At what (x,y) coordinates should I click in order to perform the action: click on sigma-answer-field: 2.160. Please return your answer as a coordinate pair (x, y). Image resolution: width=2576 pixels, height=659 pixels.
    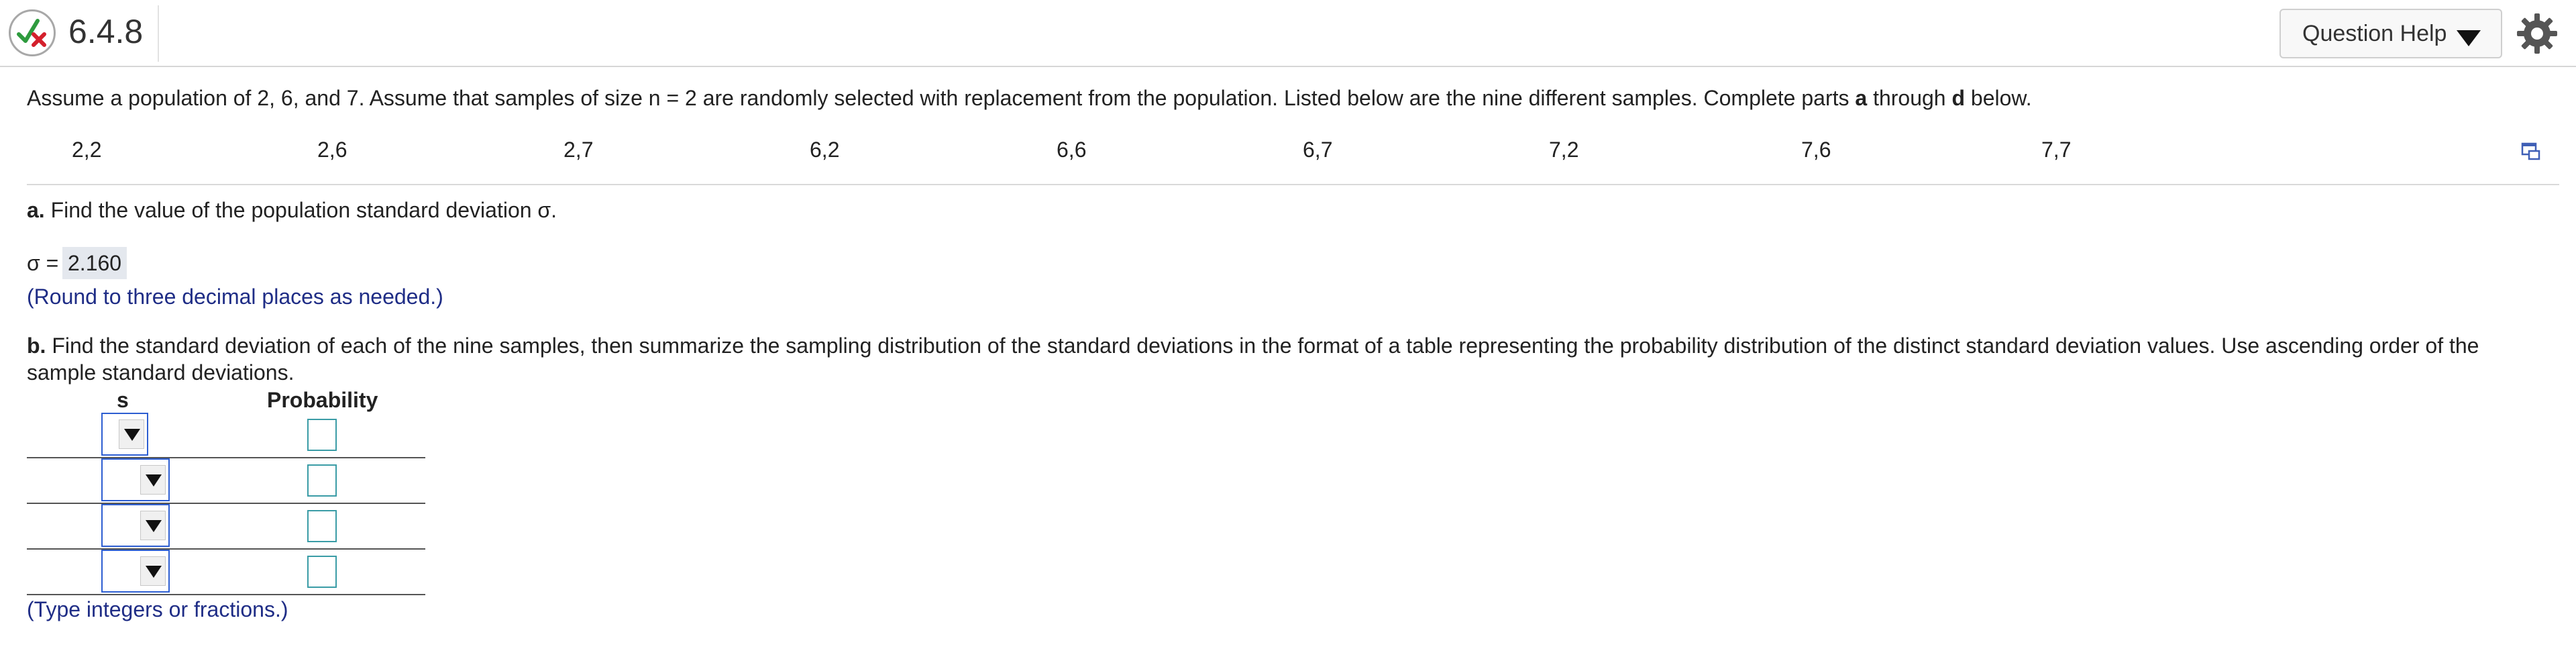
    Looking at the image, I should click on (94, 263).